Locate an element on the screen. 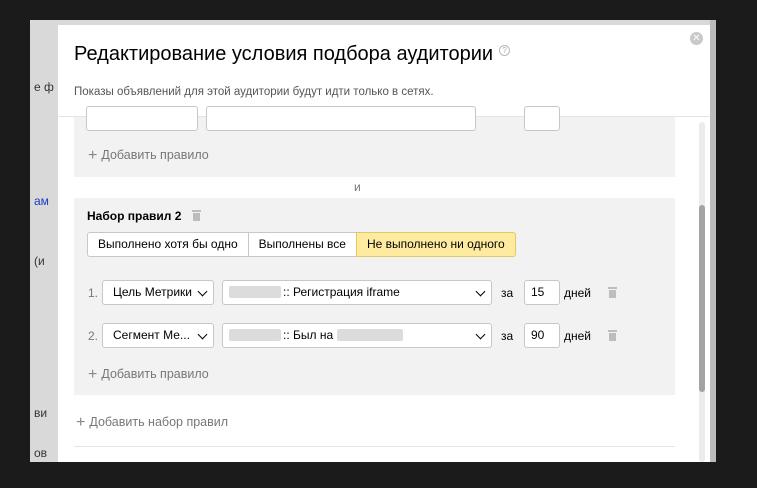  days-input is located at coordinates (542, 118).